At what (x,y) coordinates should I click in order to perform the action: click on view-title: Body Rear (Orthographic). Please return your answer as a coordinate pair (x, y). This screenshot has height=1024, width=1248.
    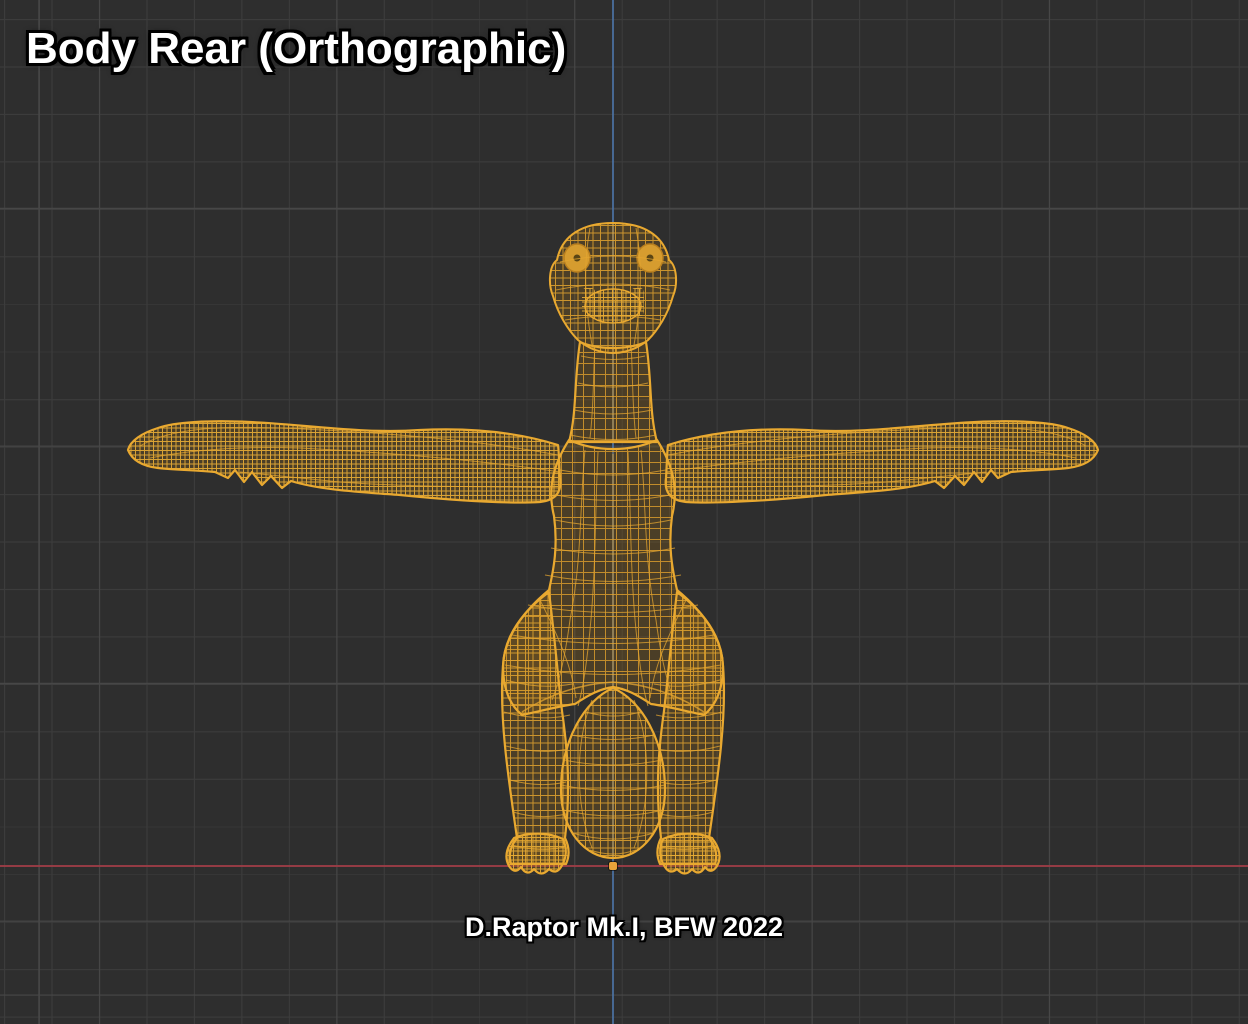
    Looking at the image, I should click on (296, 48).